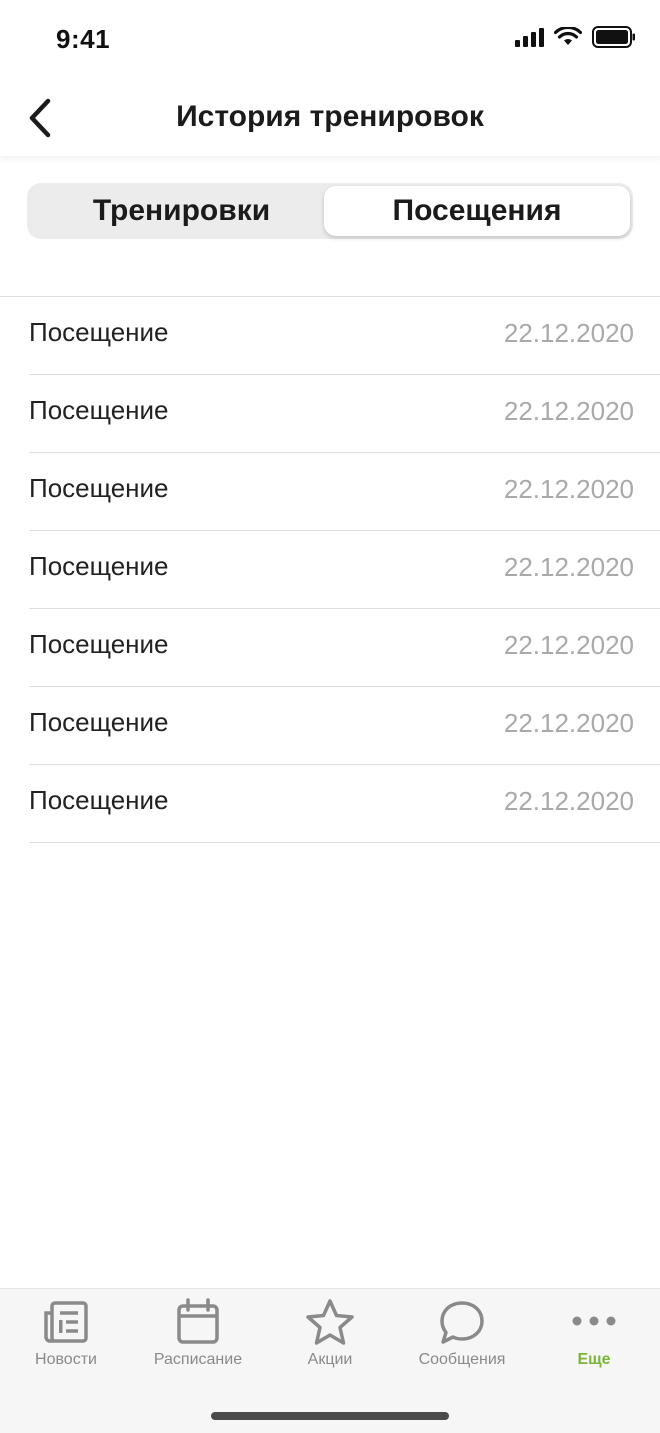 This screenshot has height=1433, width=660. Describe the element at coordinates (330, 39) in the screenshot. I see `status-bar: 9:41` at that location.